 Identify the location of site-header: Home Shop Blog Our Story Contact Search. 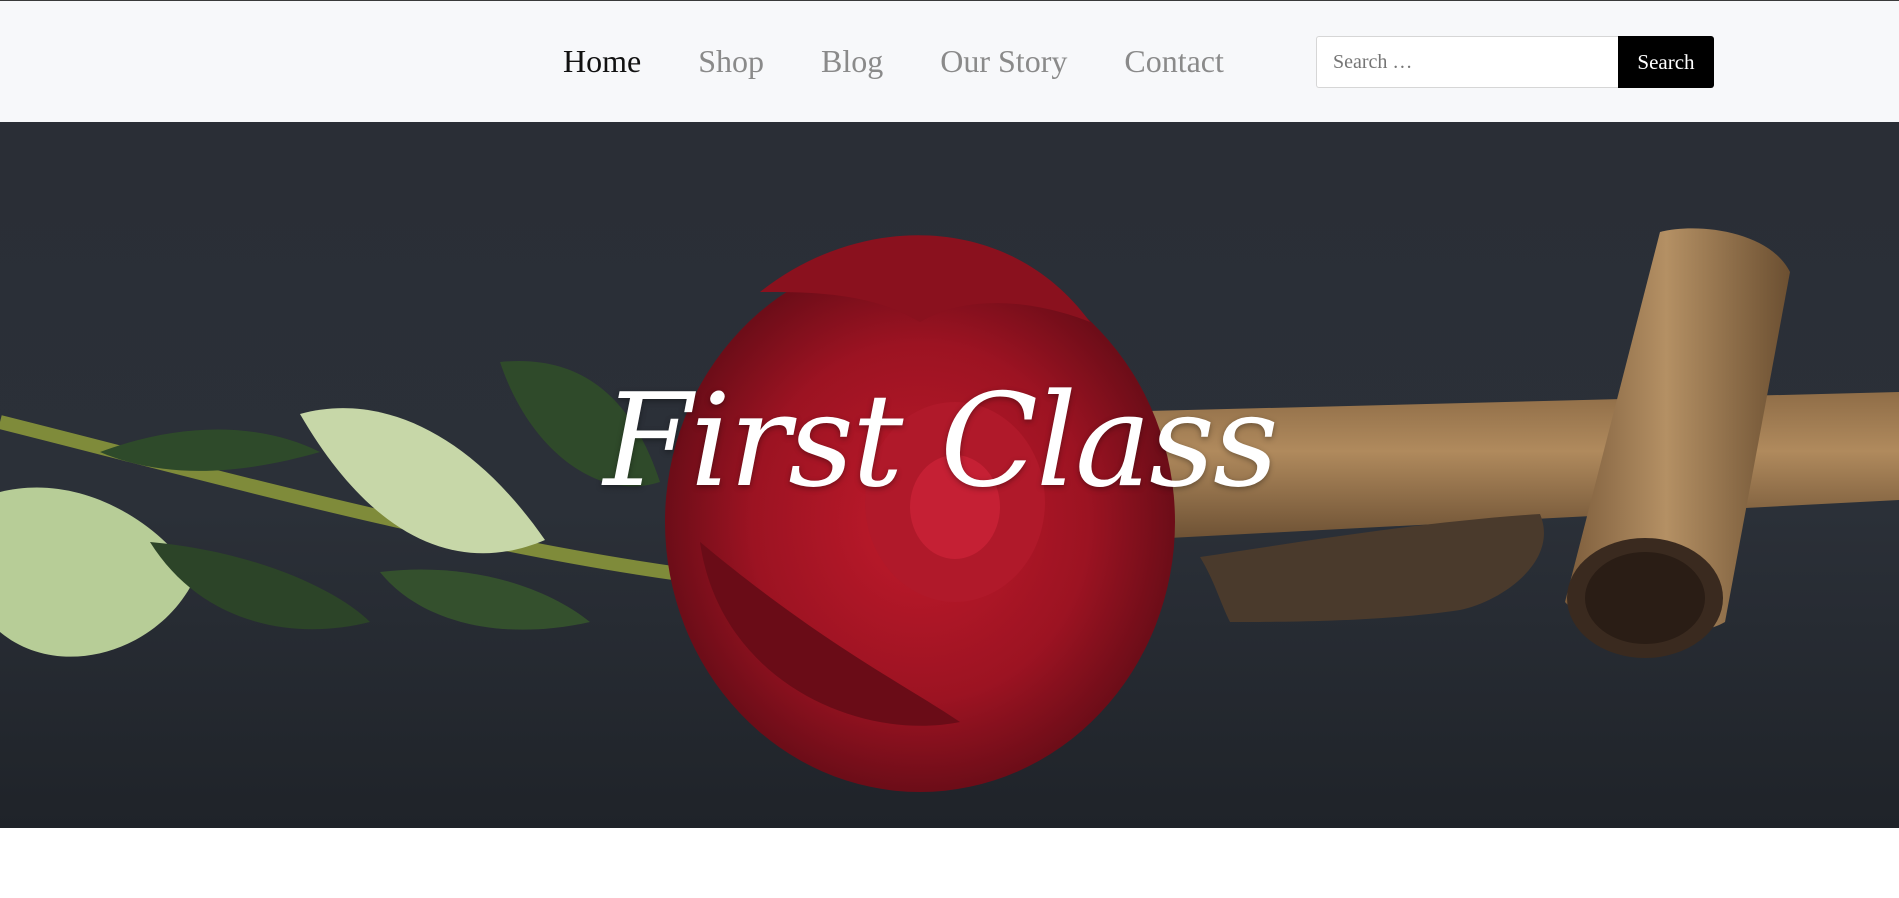
(949, 61).